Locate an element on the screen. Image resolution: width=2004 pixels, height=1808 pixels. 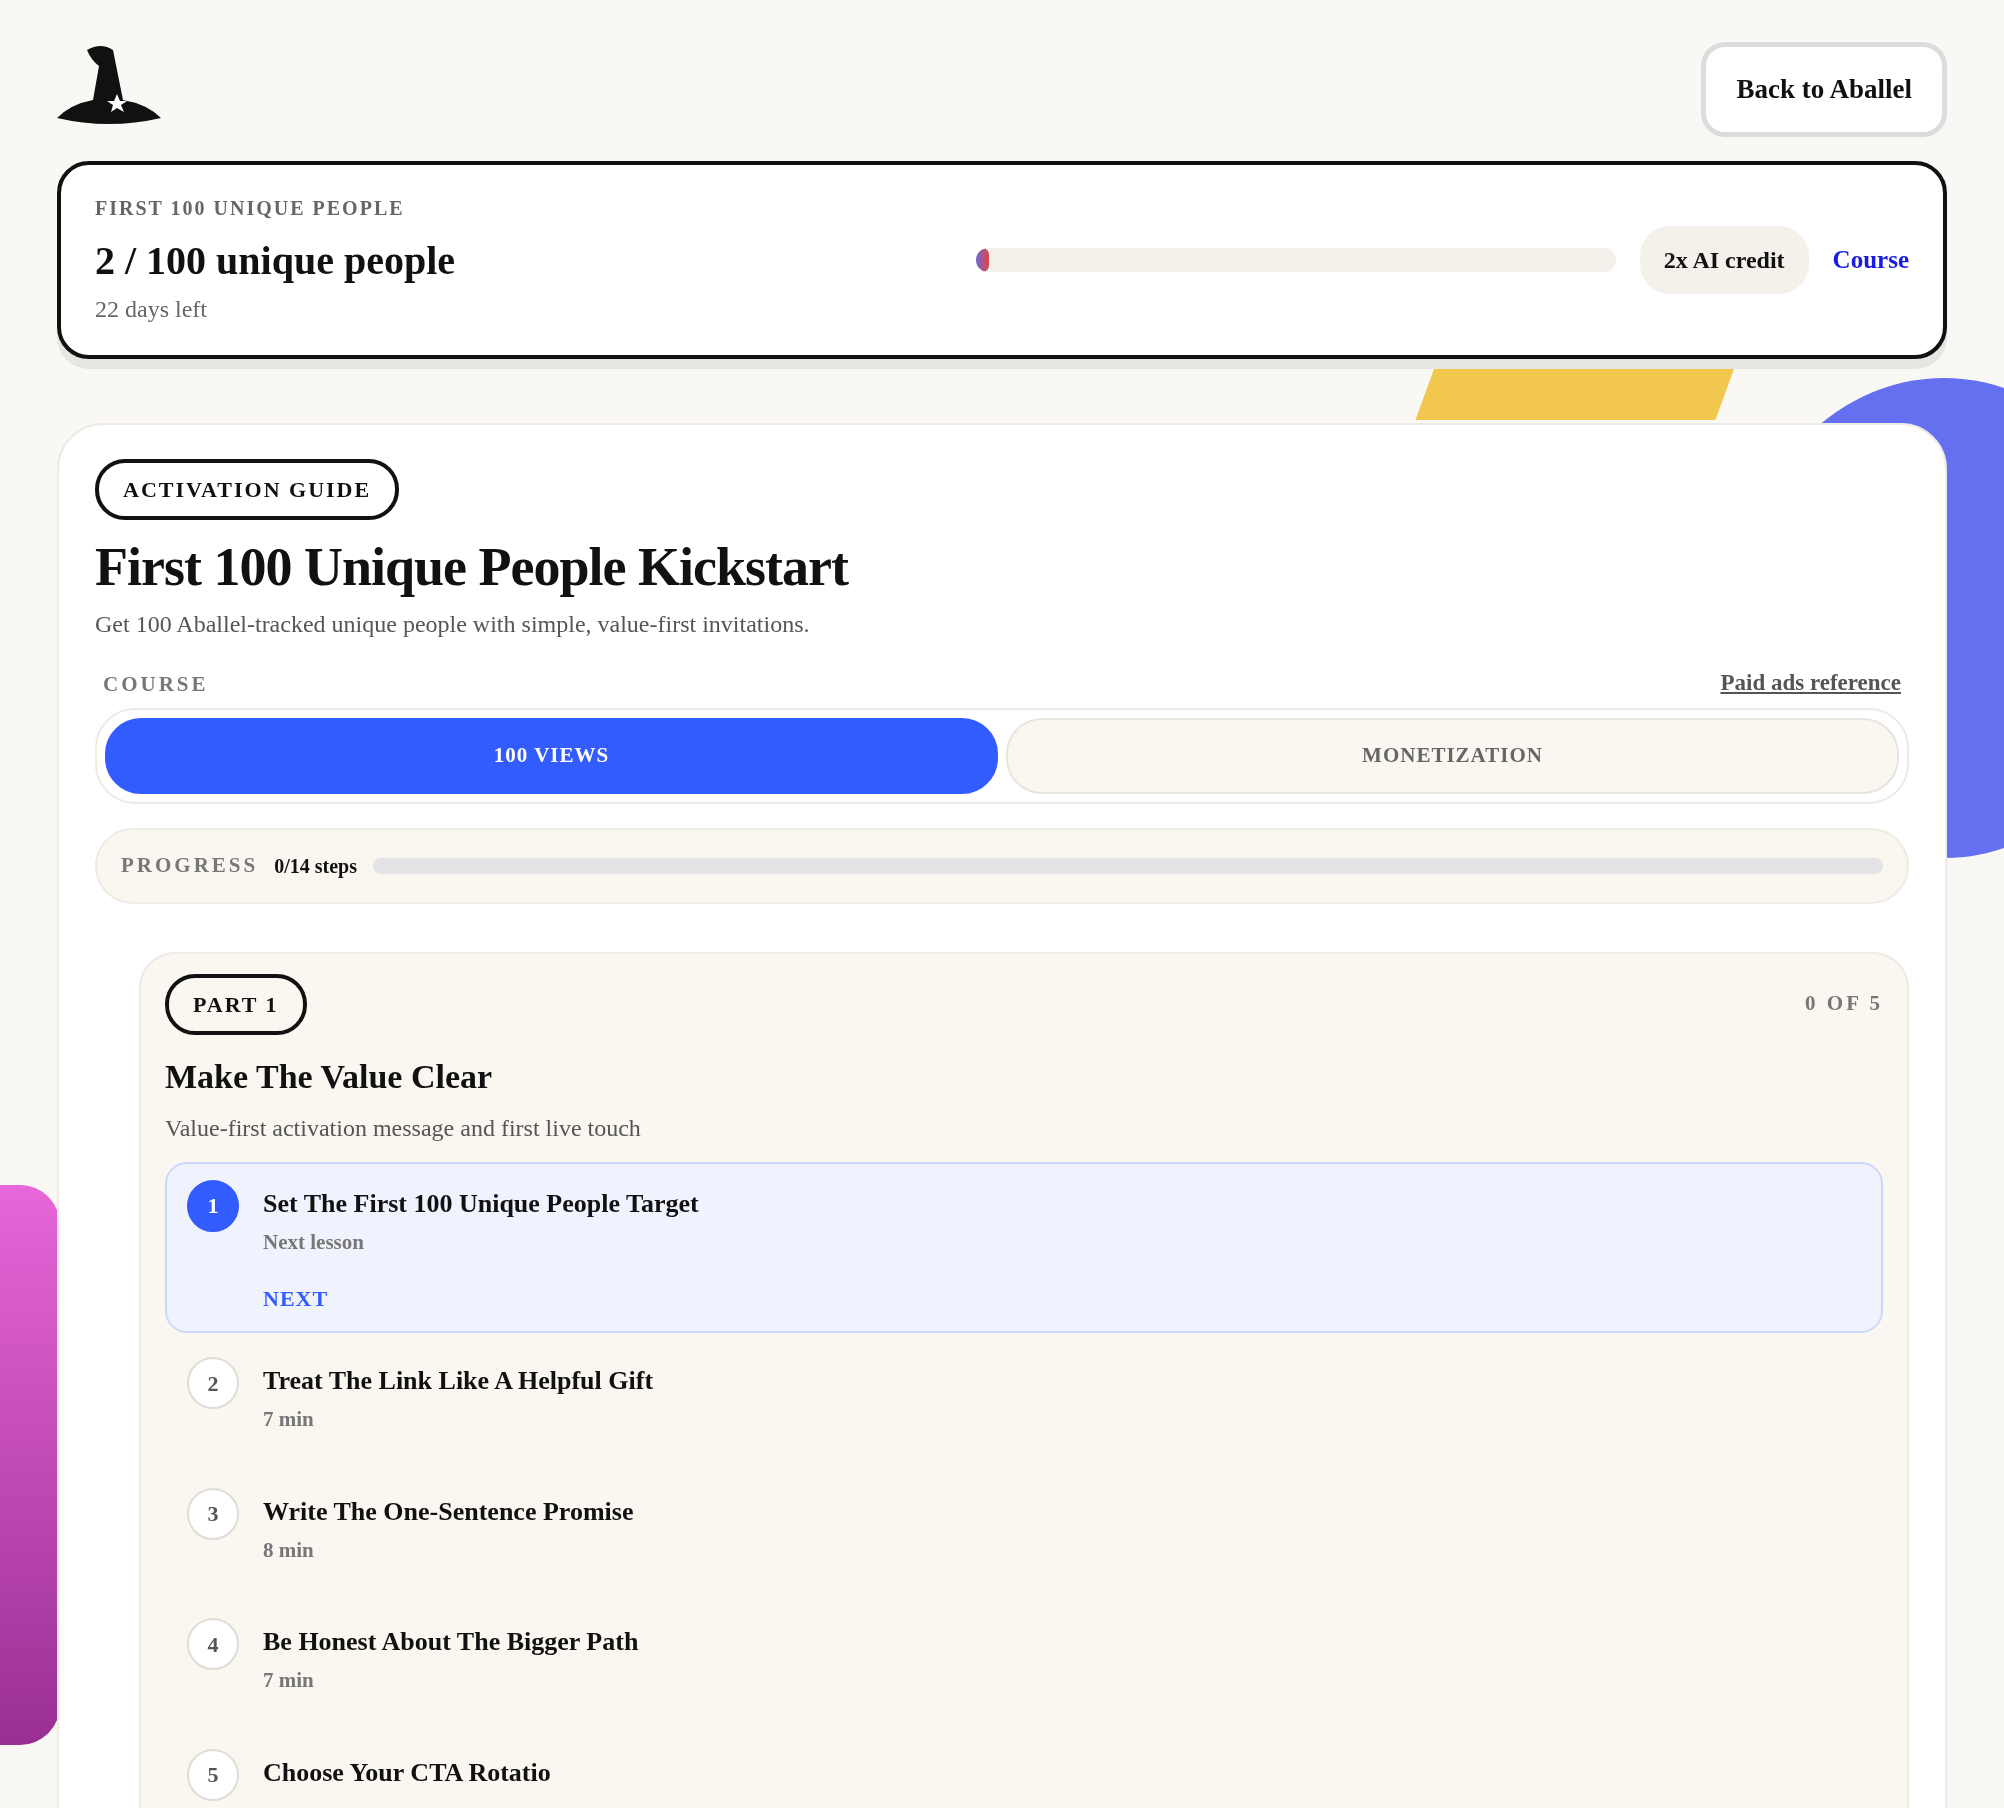
lesson-number: 3 is located at coordinates (213, 1513).